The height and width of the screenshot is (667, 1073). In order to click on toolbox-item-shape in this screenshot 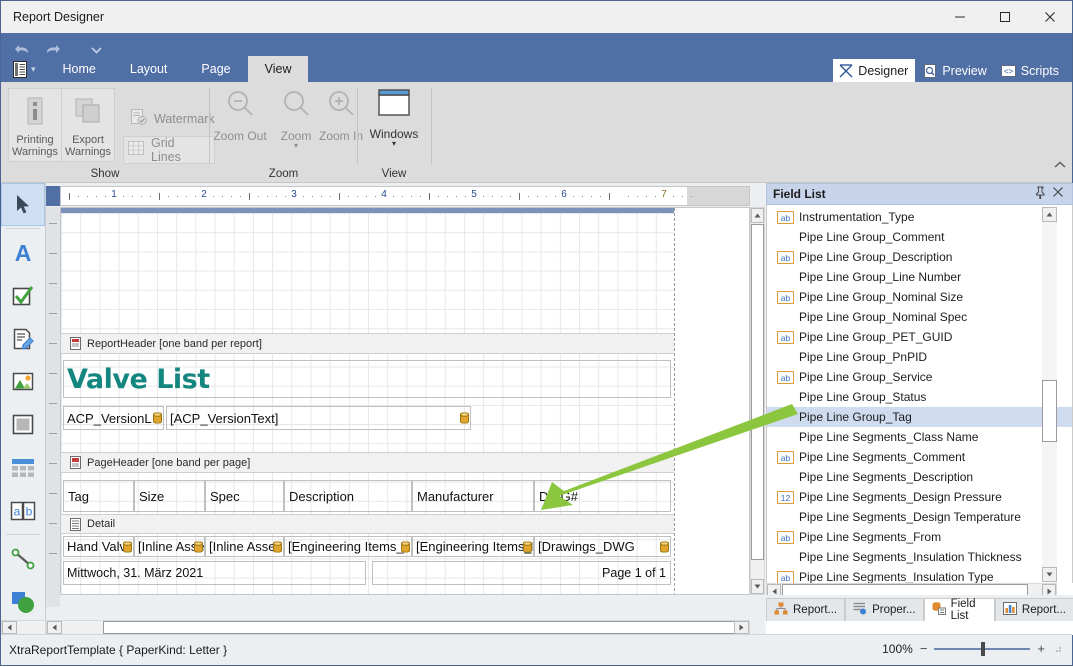, I will do `click(23, 601)`.